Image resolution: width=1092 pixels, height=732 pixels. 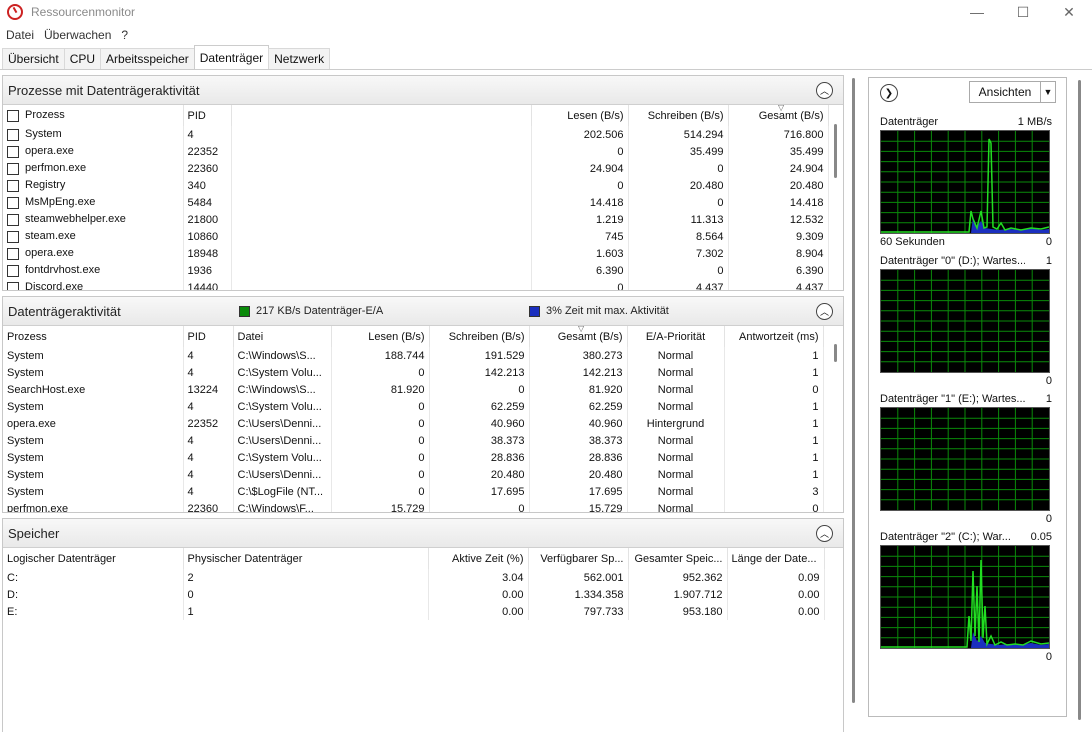 I want to click on table-cell: 22360, so click(x=208, y=506).